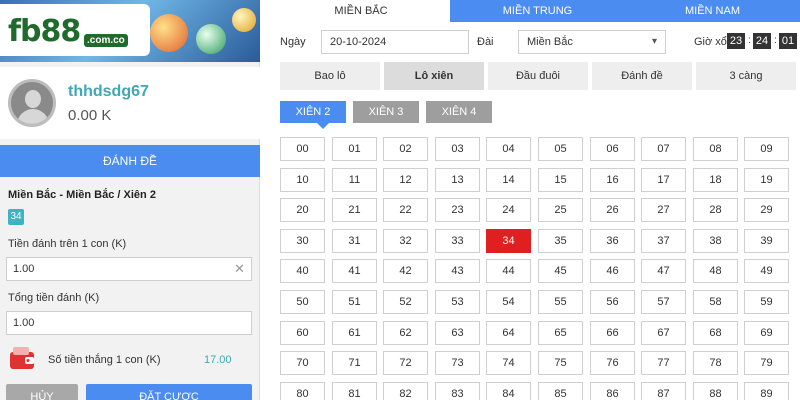 The height and width of the screenshot is (400, 800). What do you see at coordinates (405, 210) in the screenshot?
I see `number-cell: 22` at bounding box center [405, 210].